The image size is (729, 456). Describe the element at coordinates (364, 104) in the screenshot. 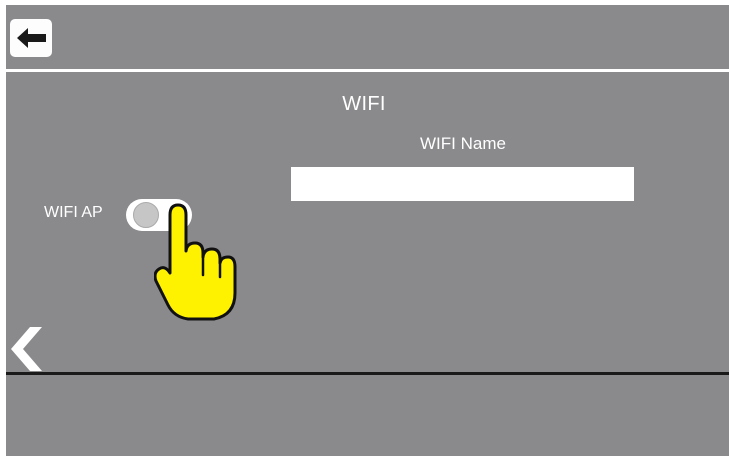

I see `page-title: WIFI` at that location.